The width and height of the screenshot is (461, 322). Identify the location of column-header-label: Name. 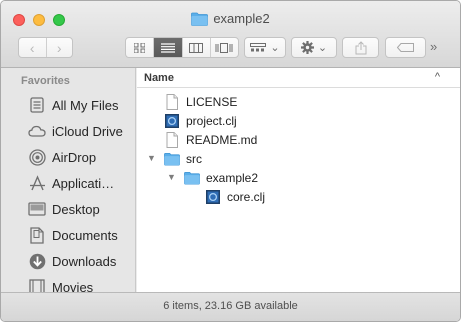
(159, 78).